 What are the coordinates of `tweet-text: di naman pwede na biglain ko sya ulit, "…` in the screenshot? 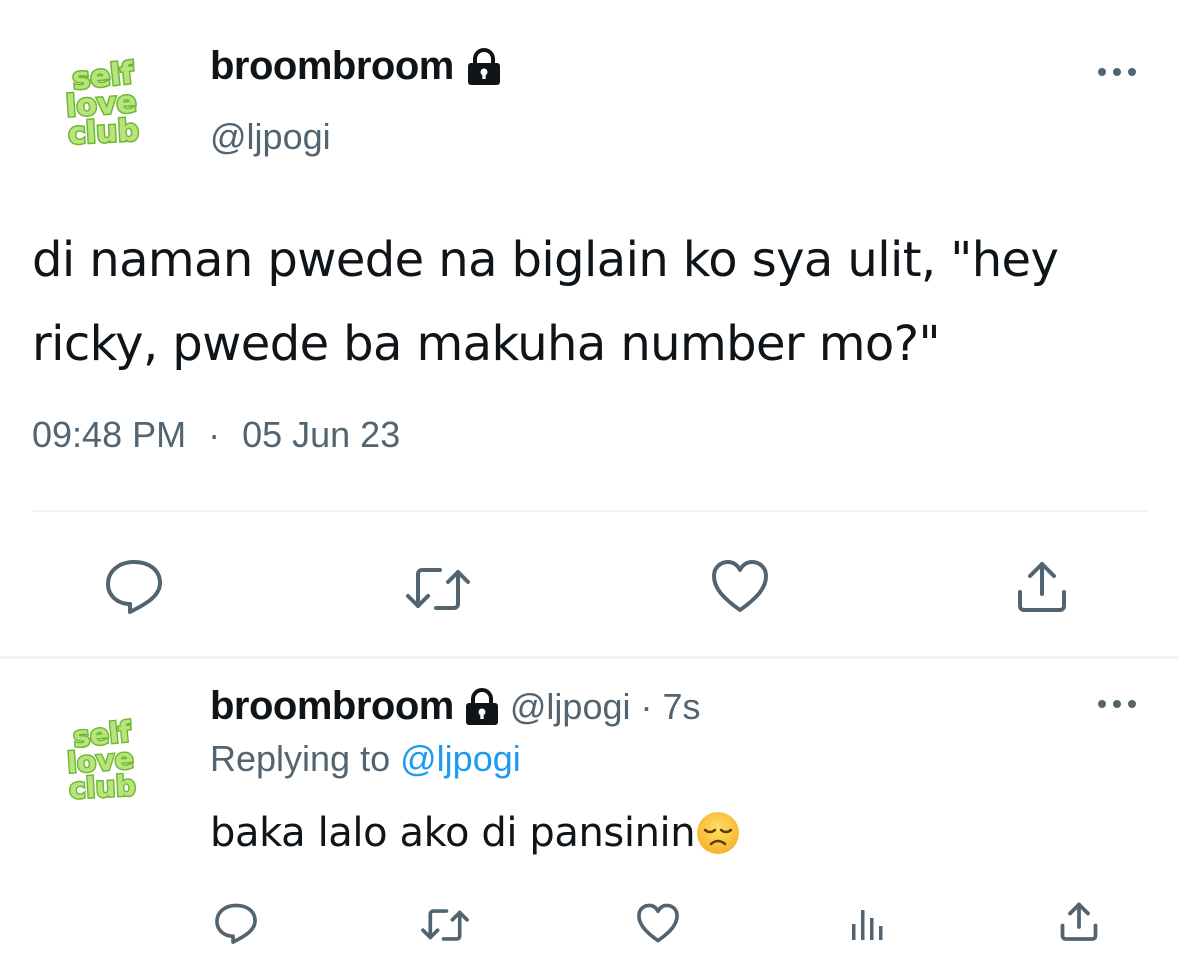 It's located at (545, 302).